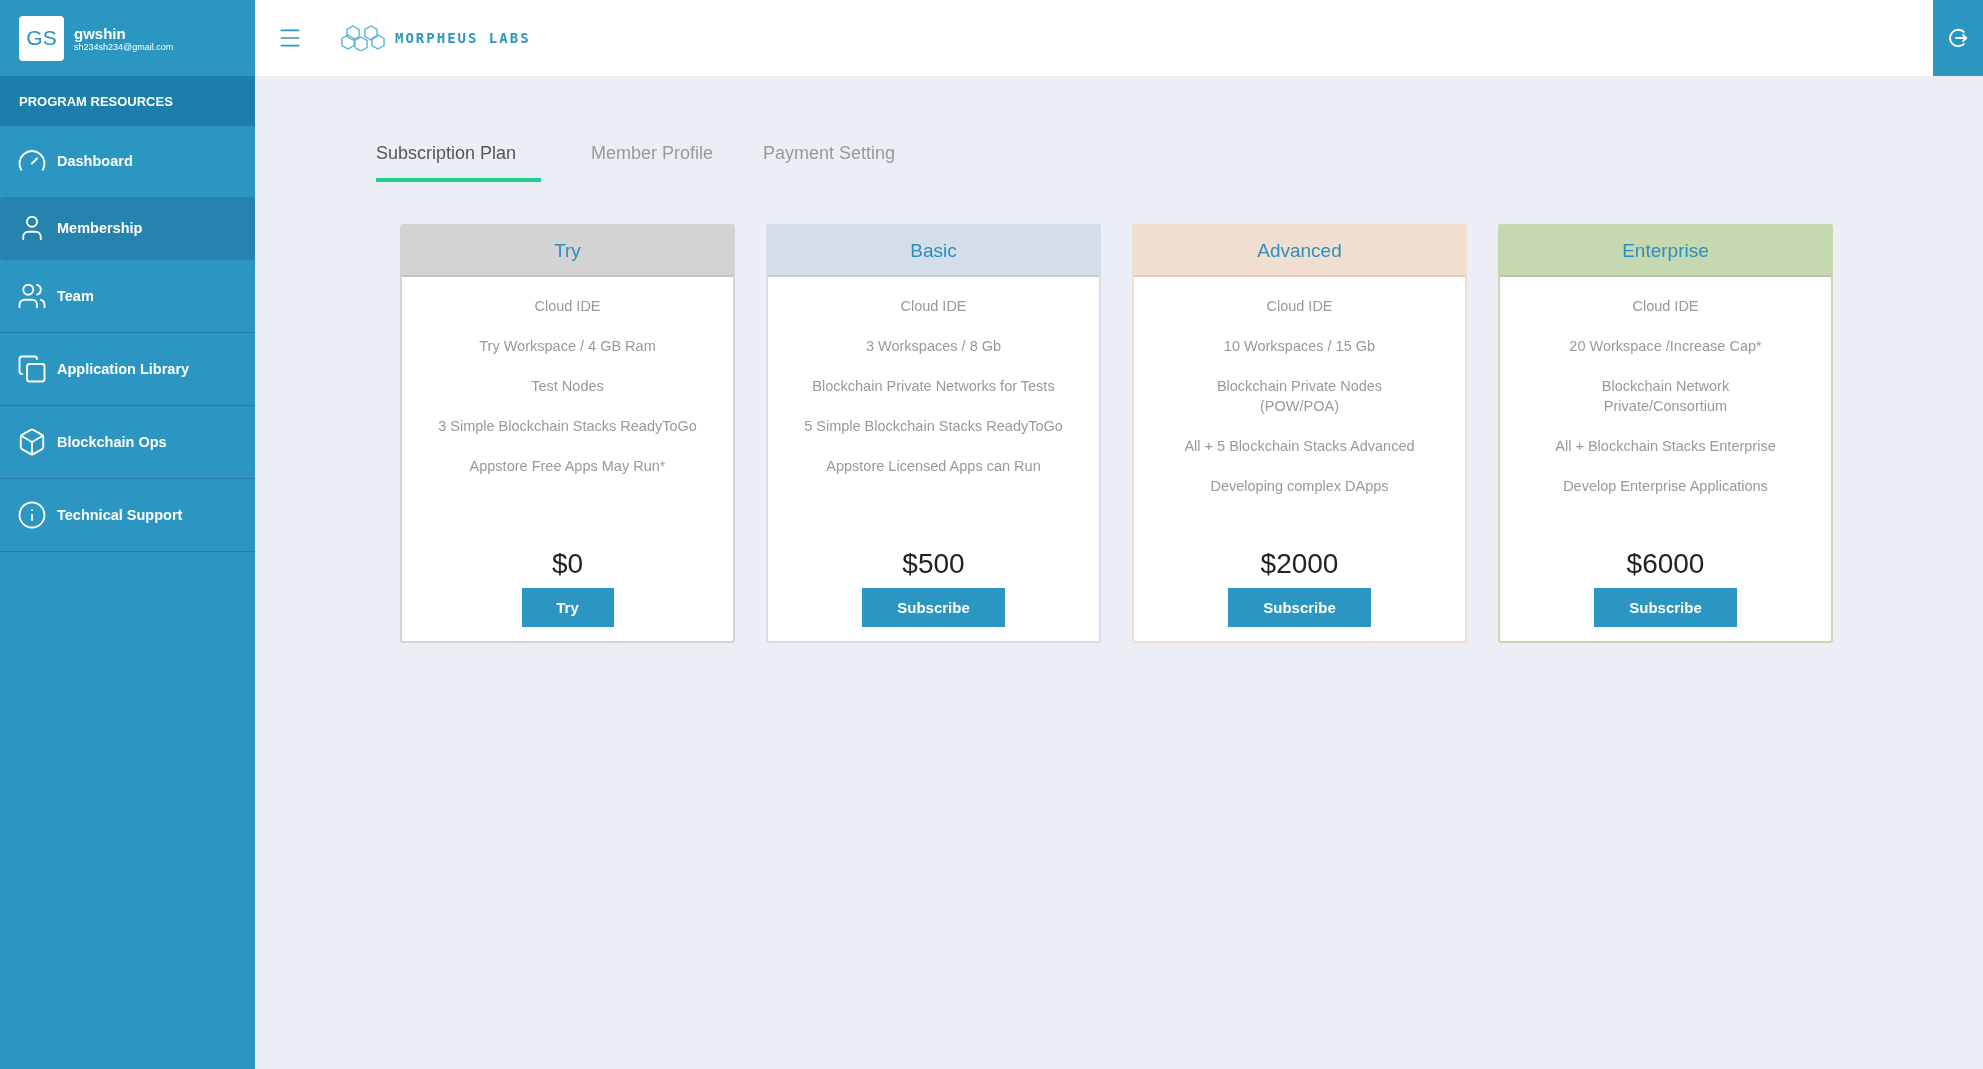  Describe the element at coordinates (1665, 486) in the screenshot. I see `plan-feature: Develop Enterprise Applications` at that location.